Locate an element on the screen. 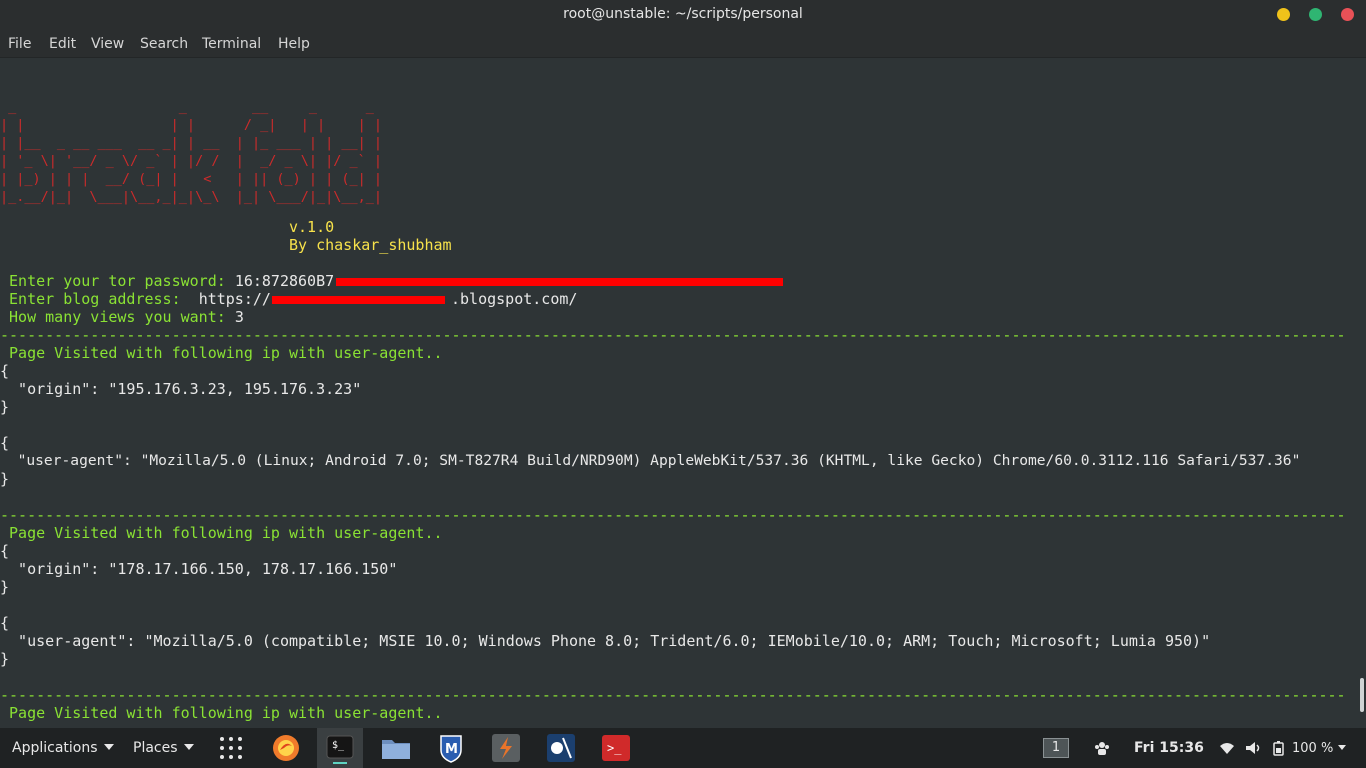 Image resolution: width=1366 pixels, height=768 pixels. tor-password-value: 16:872860B7 is located at coordinates (284, 281).